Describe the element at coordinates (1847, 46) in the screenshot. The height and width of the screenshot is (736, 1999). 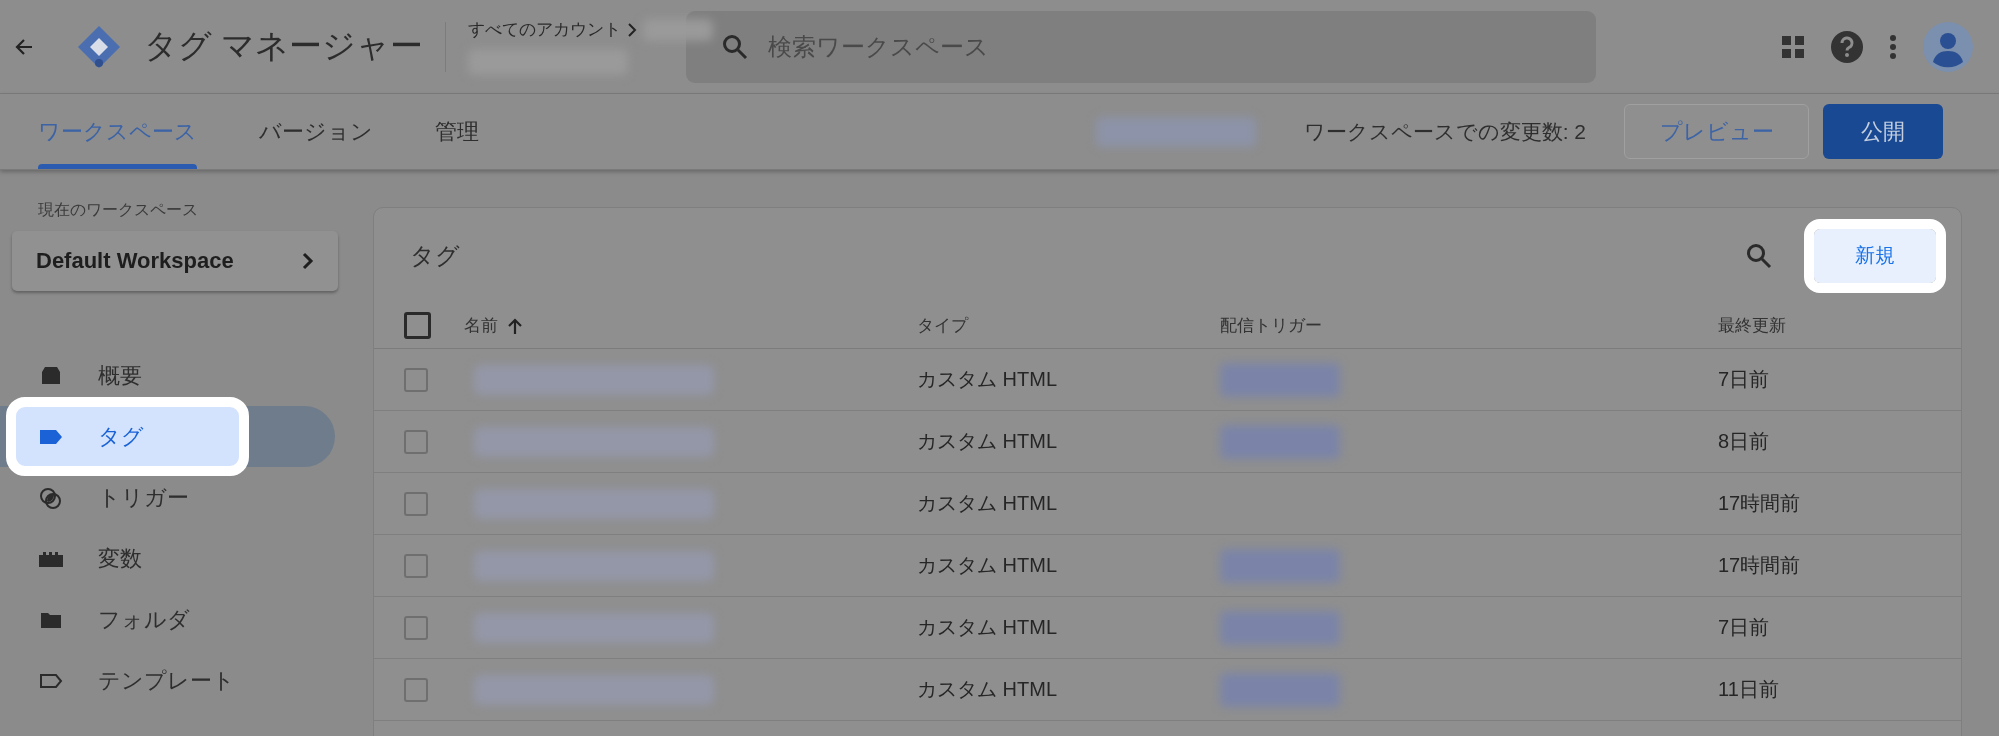
I see `help-icon` at that location.